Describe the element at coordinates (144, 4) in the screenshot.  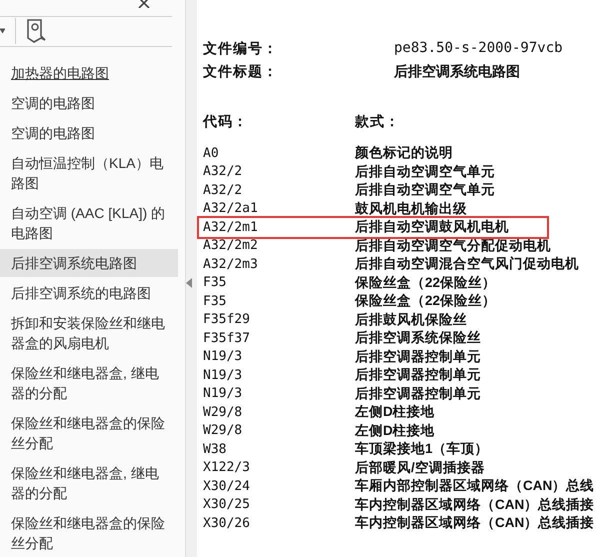
I see `close-icon` at that location.